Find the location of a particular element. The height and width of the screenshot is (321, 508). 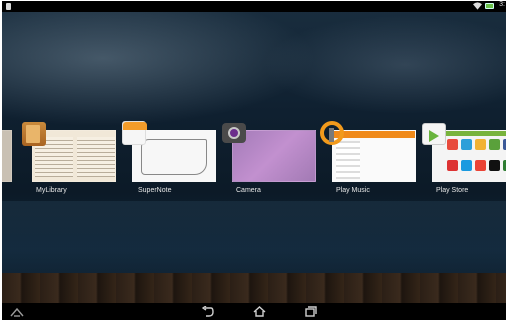

recent-card-label: SuperNote is located at coordinates (155, 190).